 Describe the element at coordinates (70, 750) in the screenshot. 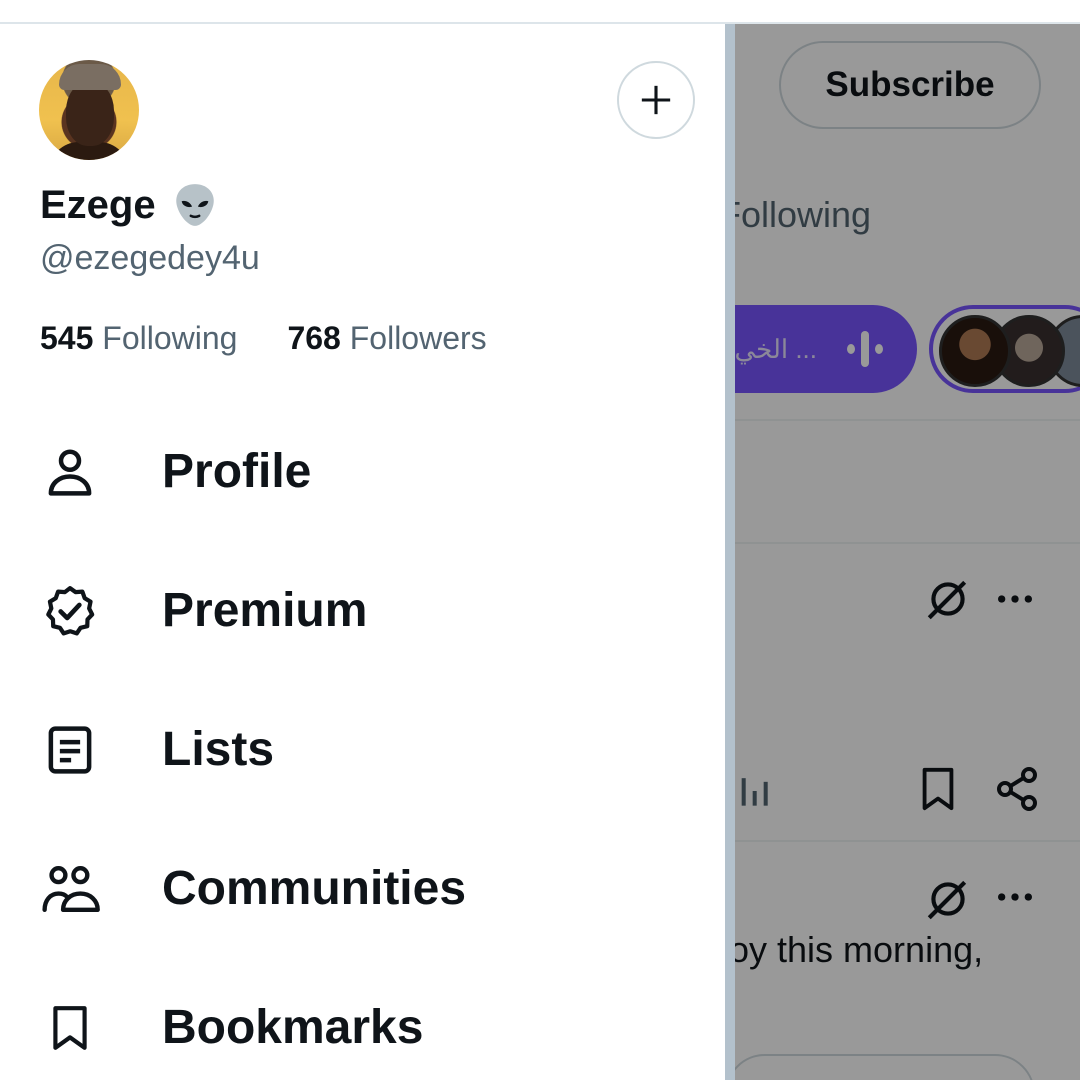

I see `list-icon` at that location.